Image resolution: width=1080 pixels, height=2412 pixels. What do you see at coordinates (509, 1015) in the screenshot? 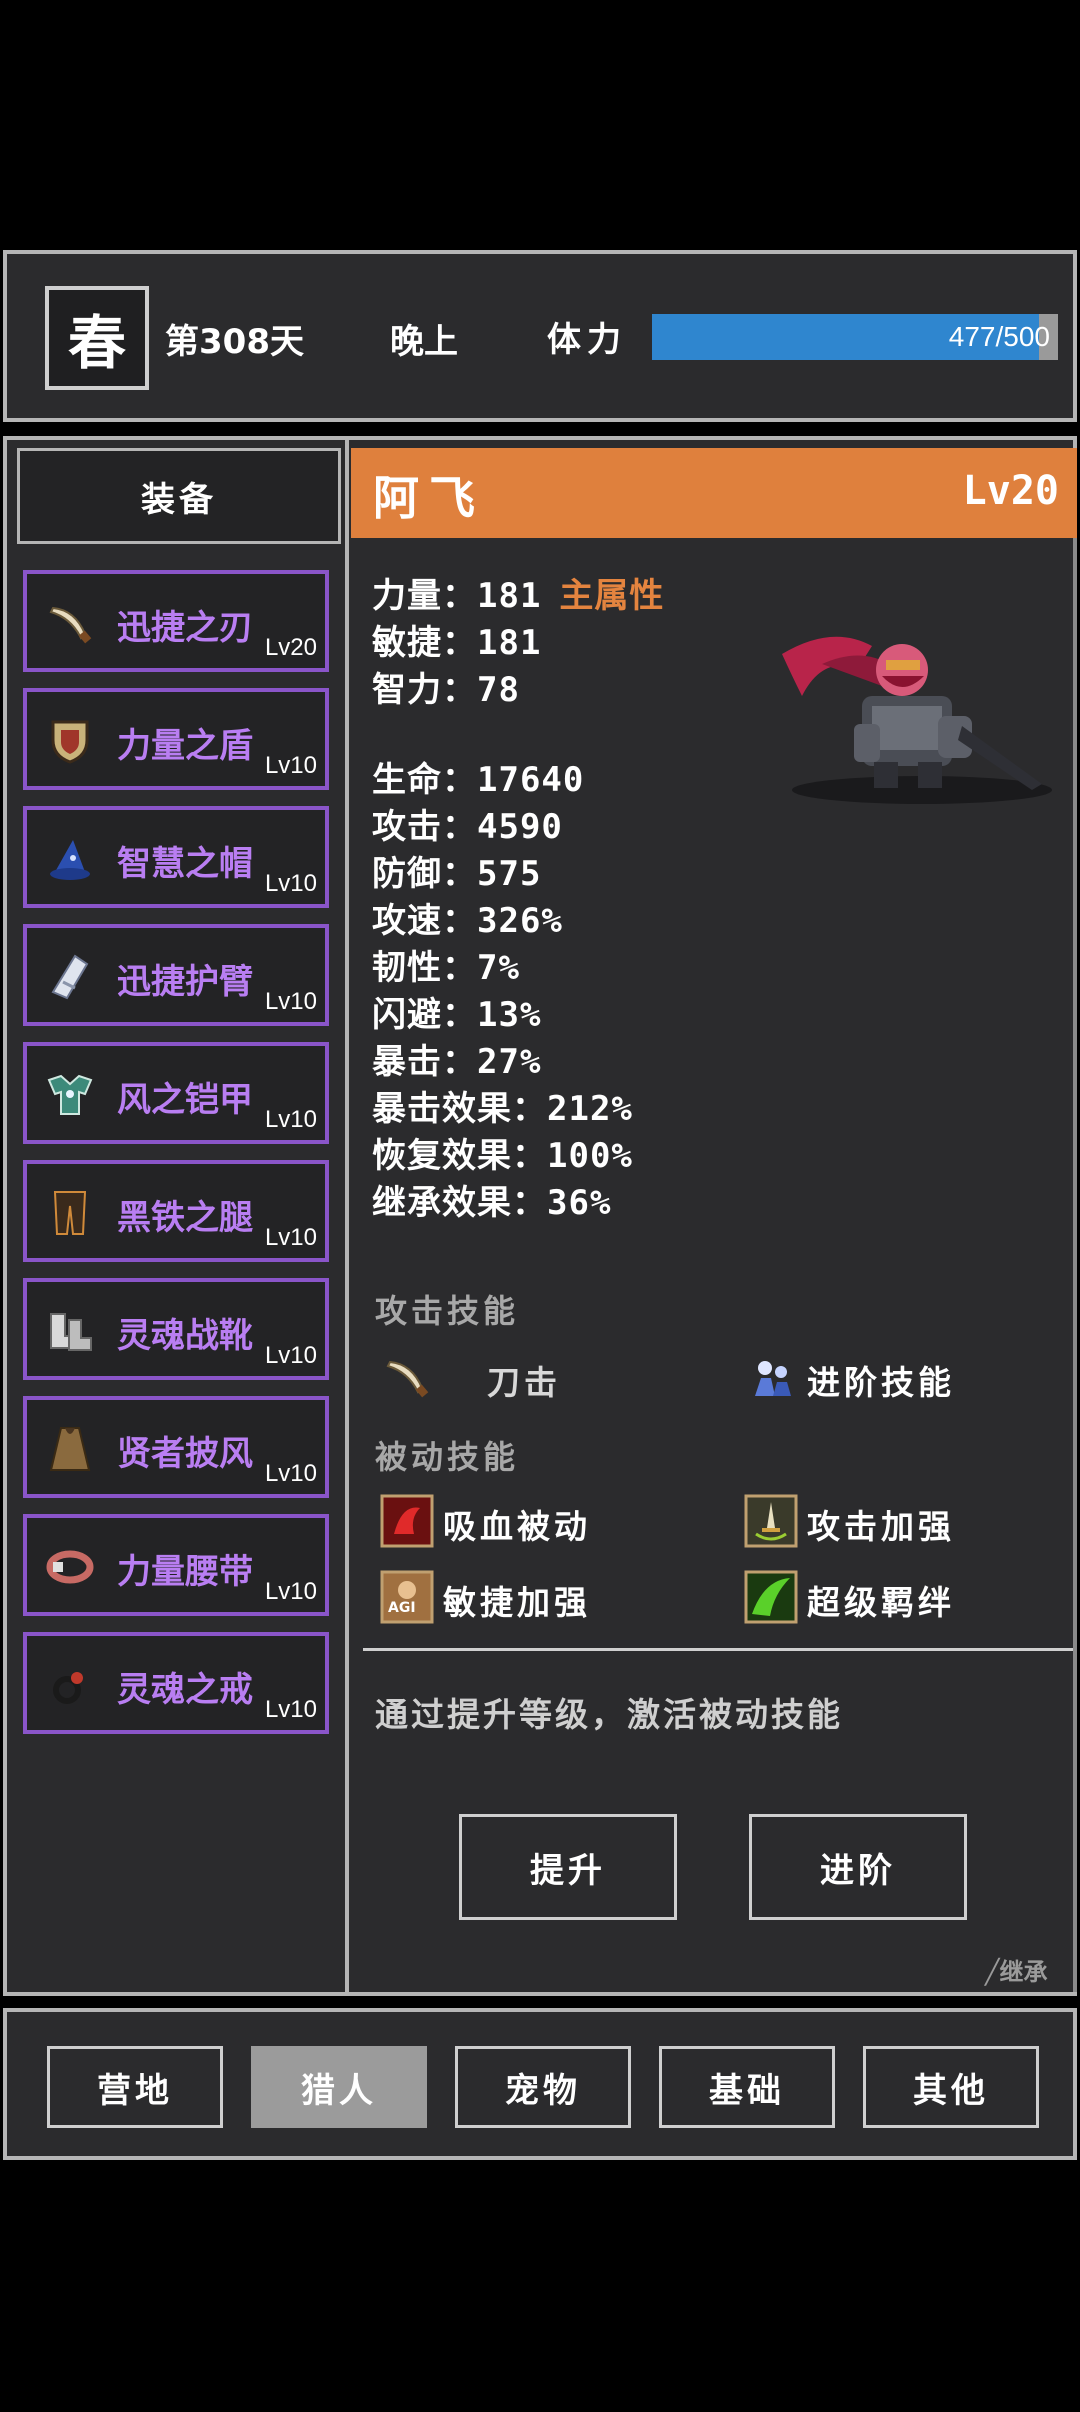
I see `stat-value: 13%` at bounding box center [509, 1015].